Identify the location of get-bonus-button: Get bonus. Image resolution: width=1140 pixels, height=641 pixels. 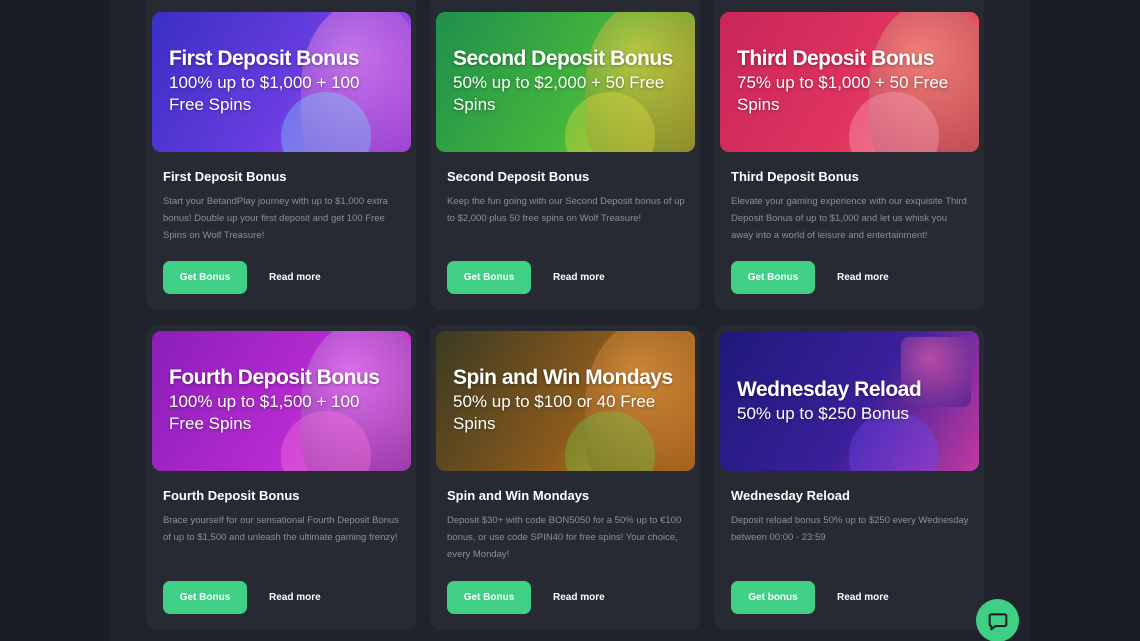
(773, 597).